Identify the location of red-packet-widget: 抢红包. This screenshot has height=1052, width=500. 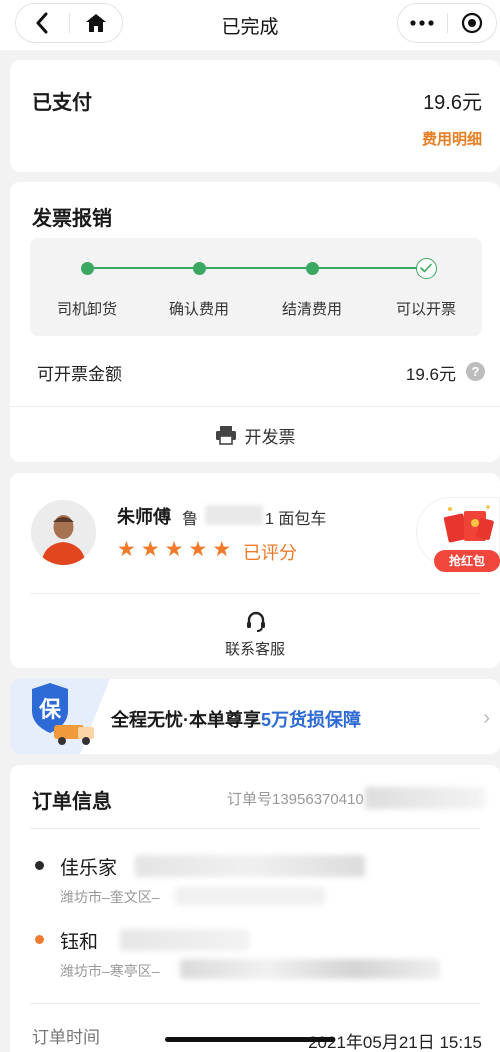
(458, 536).